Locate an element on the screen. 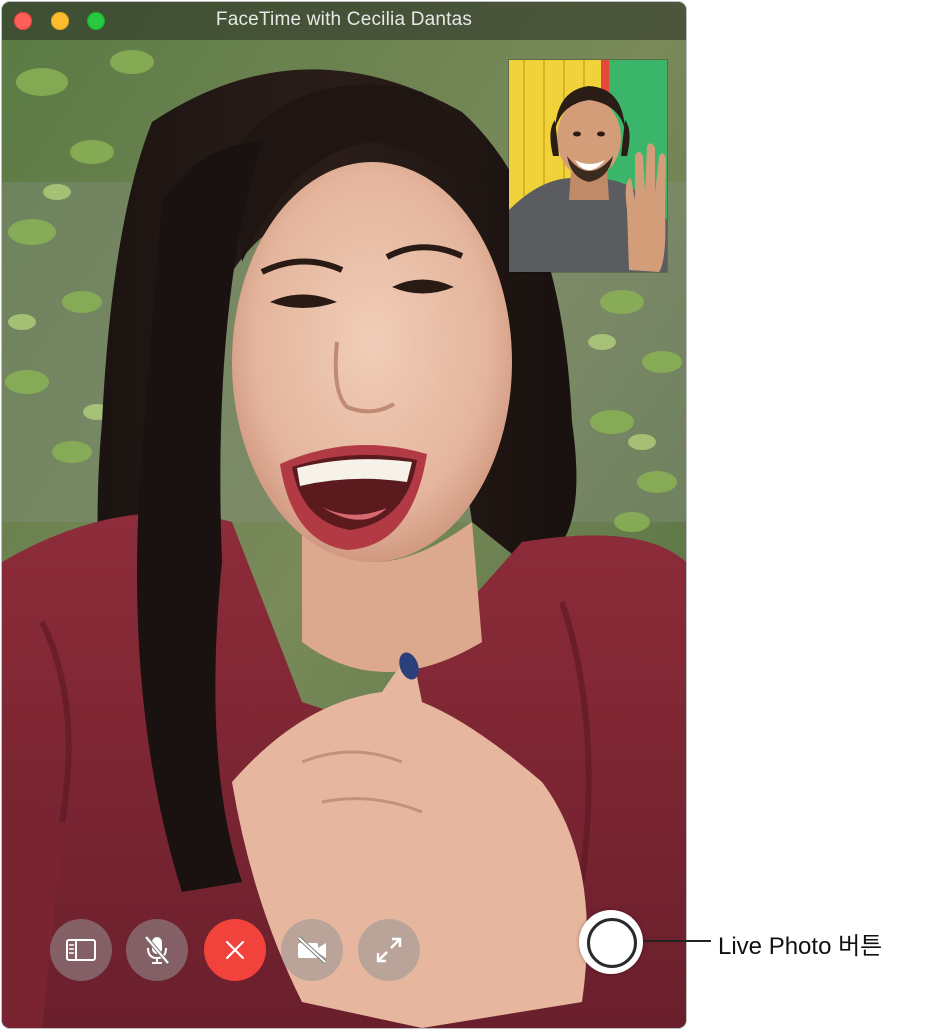 The image size is (926, 1035). live-photo-callout: Live Photo 버튼 is located at coordinates (800, 946).